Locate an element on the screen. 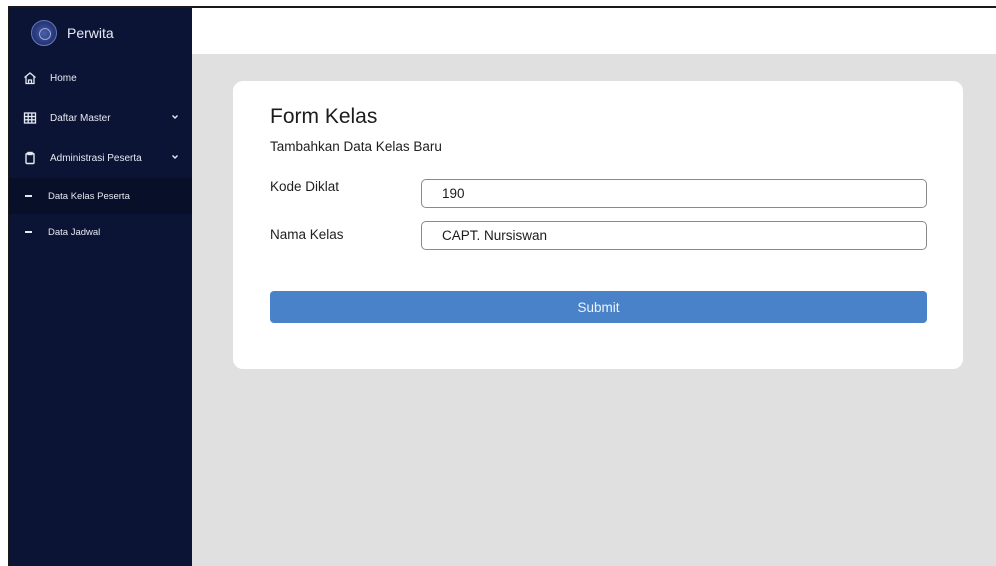  top-bar is located at coordinates (594, 31).